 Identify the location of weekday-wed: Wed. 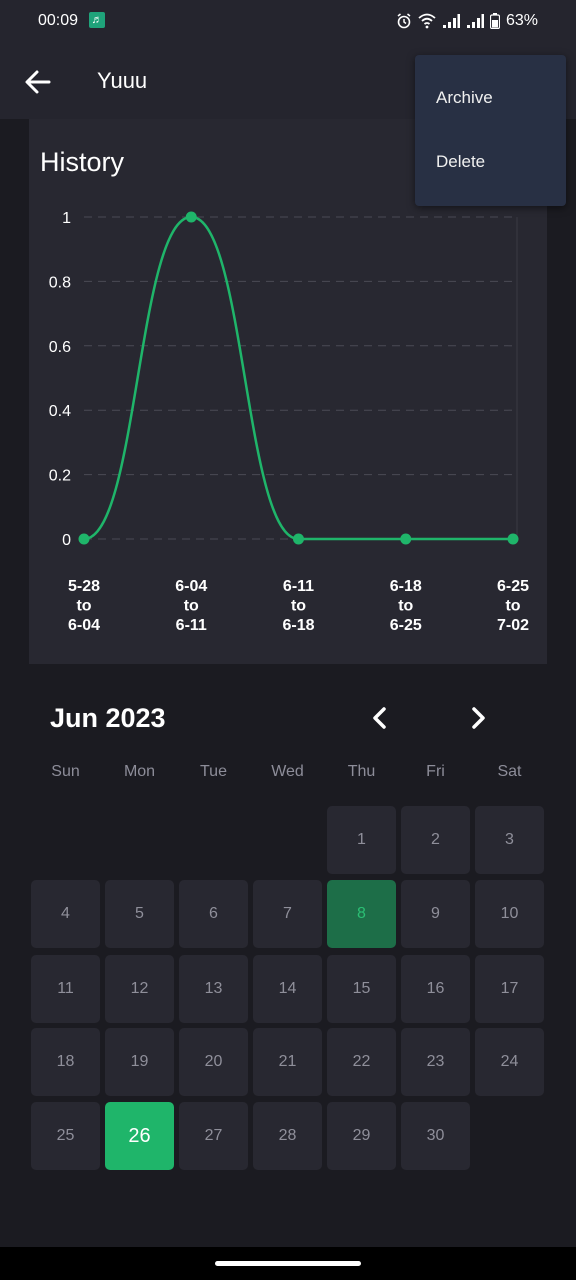
(287, 771).